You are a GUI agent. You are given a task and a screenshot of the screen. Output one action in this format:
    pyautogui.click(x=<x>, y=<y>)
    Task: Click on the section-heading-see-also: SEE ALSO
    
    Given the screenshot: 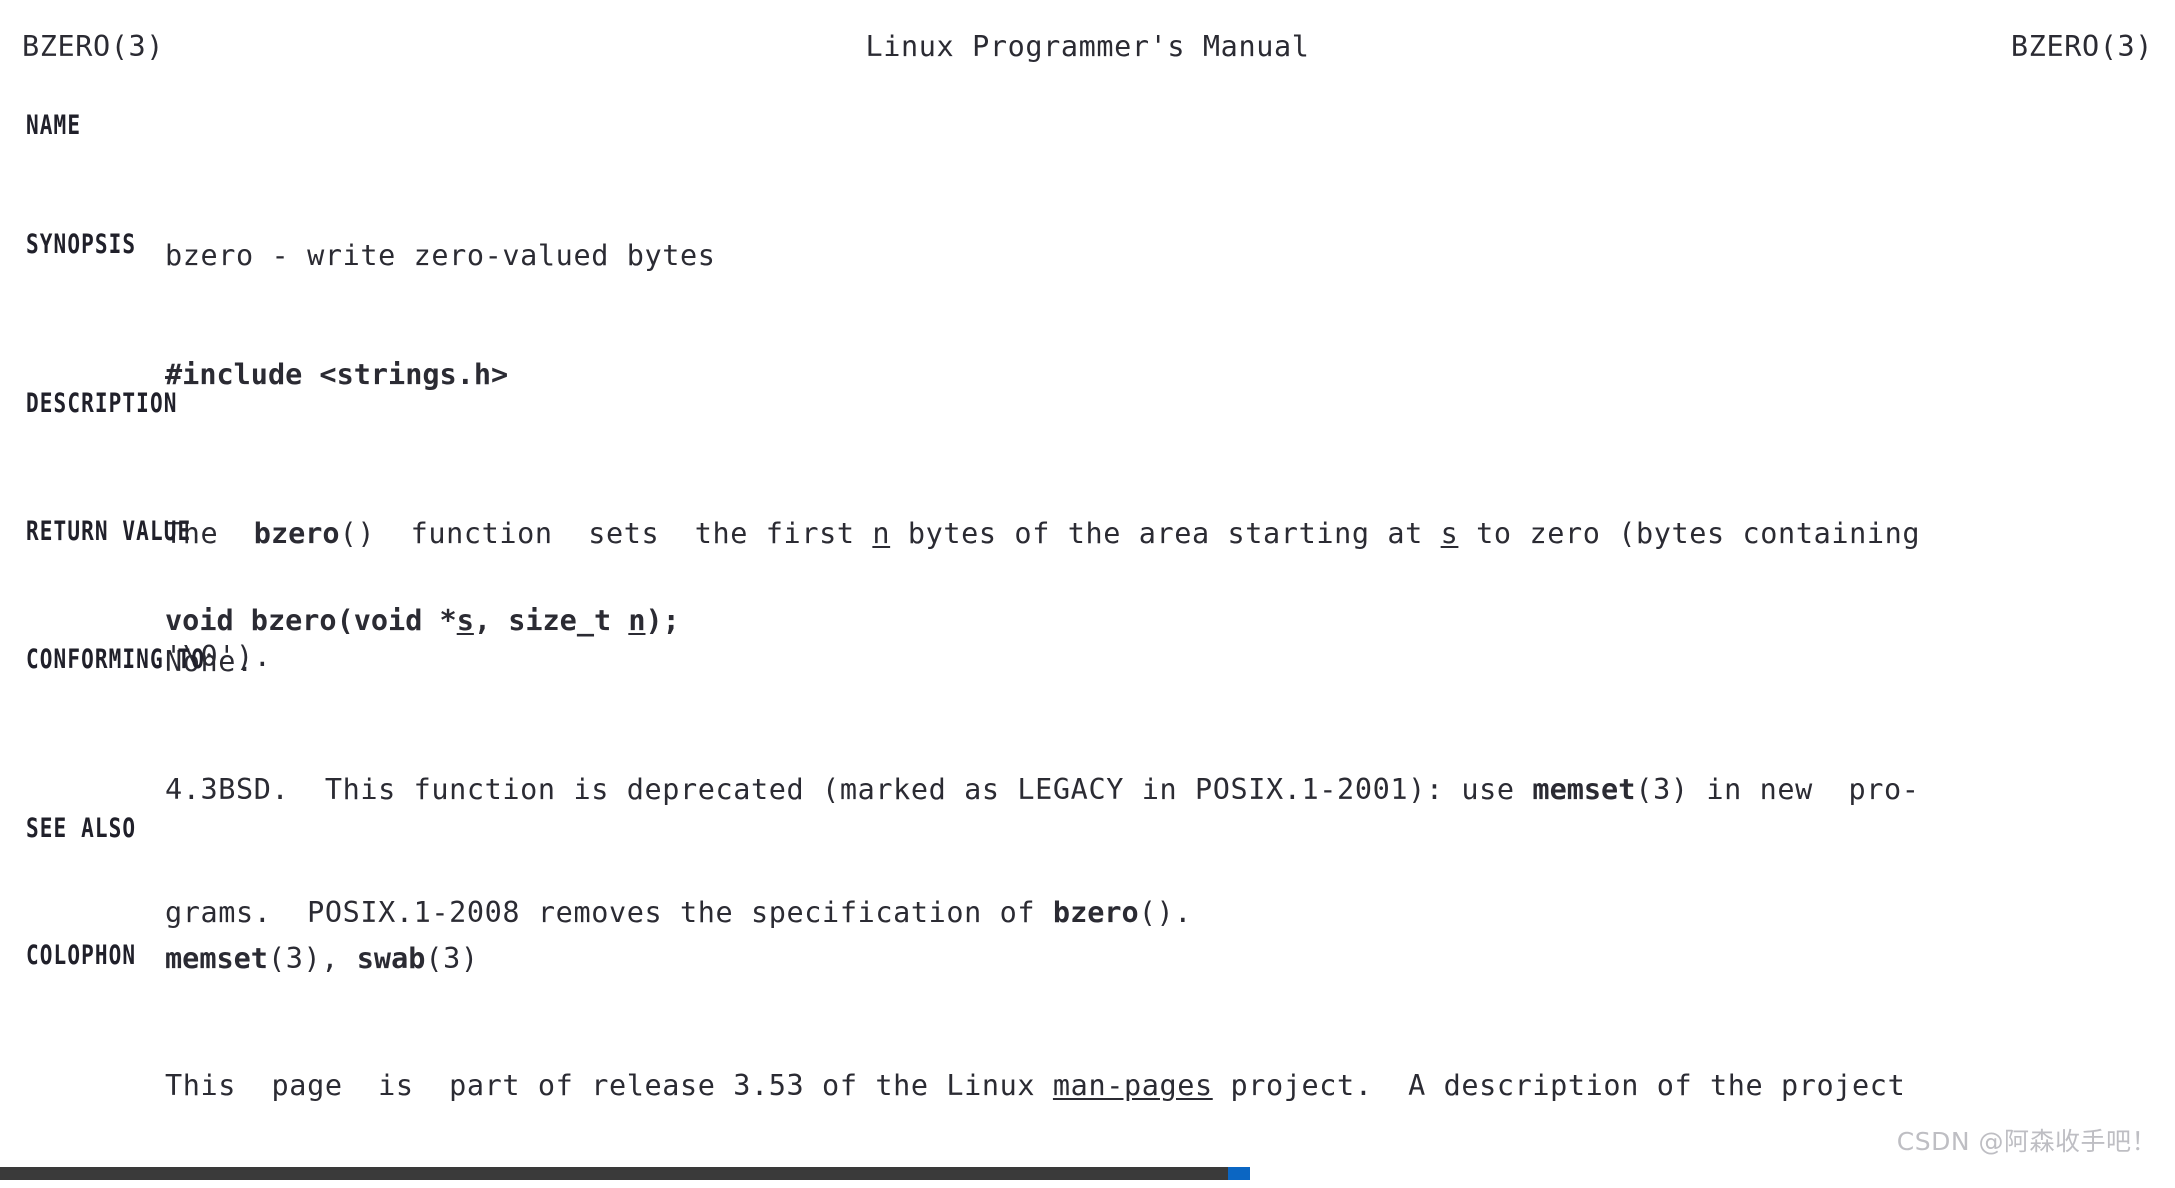 What is the action you would take?
    pyautogui.click(x=81, y=828)
    